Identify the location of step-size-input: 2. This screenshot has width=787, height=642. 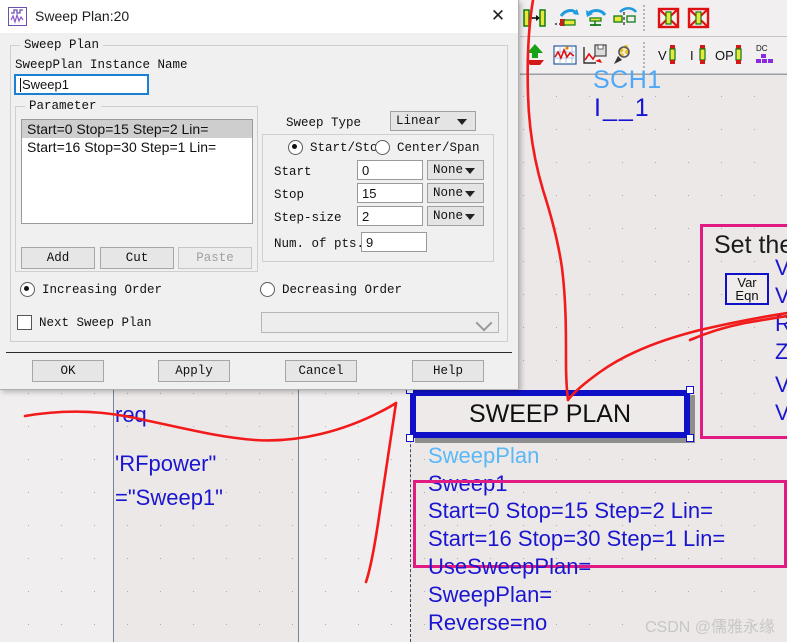
(390, 216).